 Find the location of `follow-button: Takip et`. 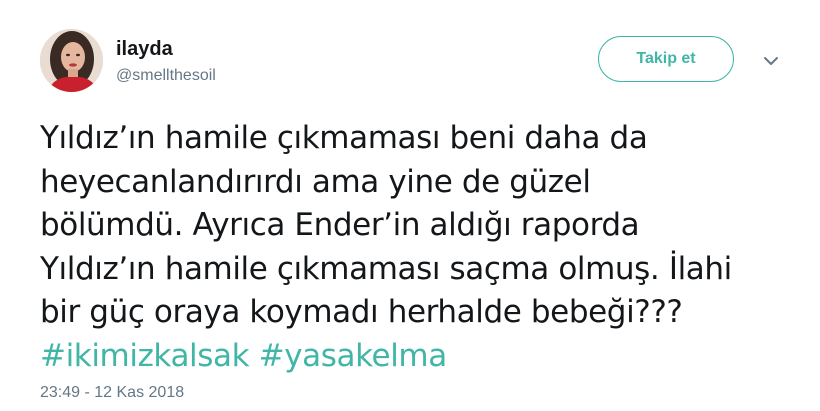

follow-button: Takip et is located at coordinates (666, 59).